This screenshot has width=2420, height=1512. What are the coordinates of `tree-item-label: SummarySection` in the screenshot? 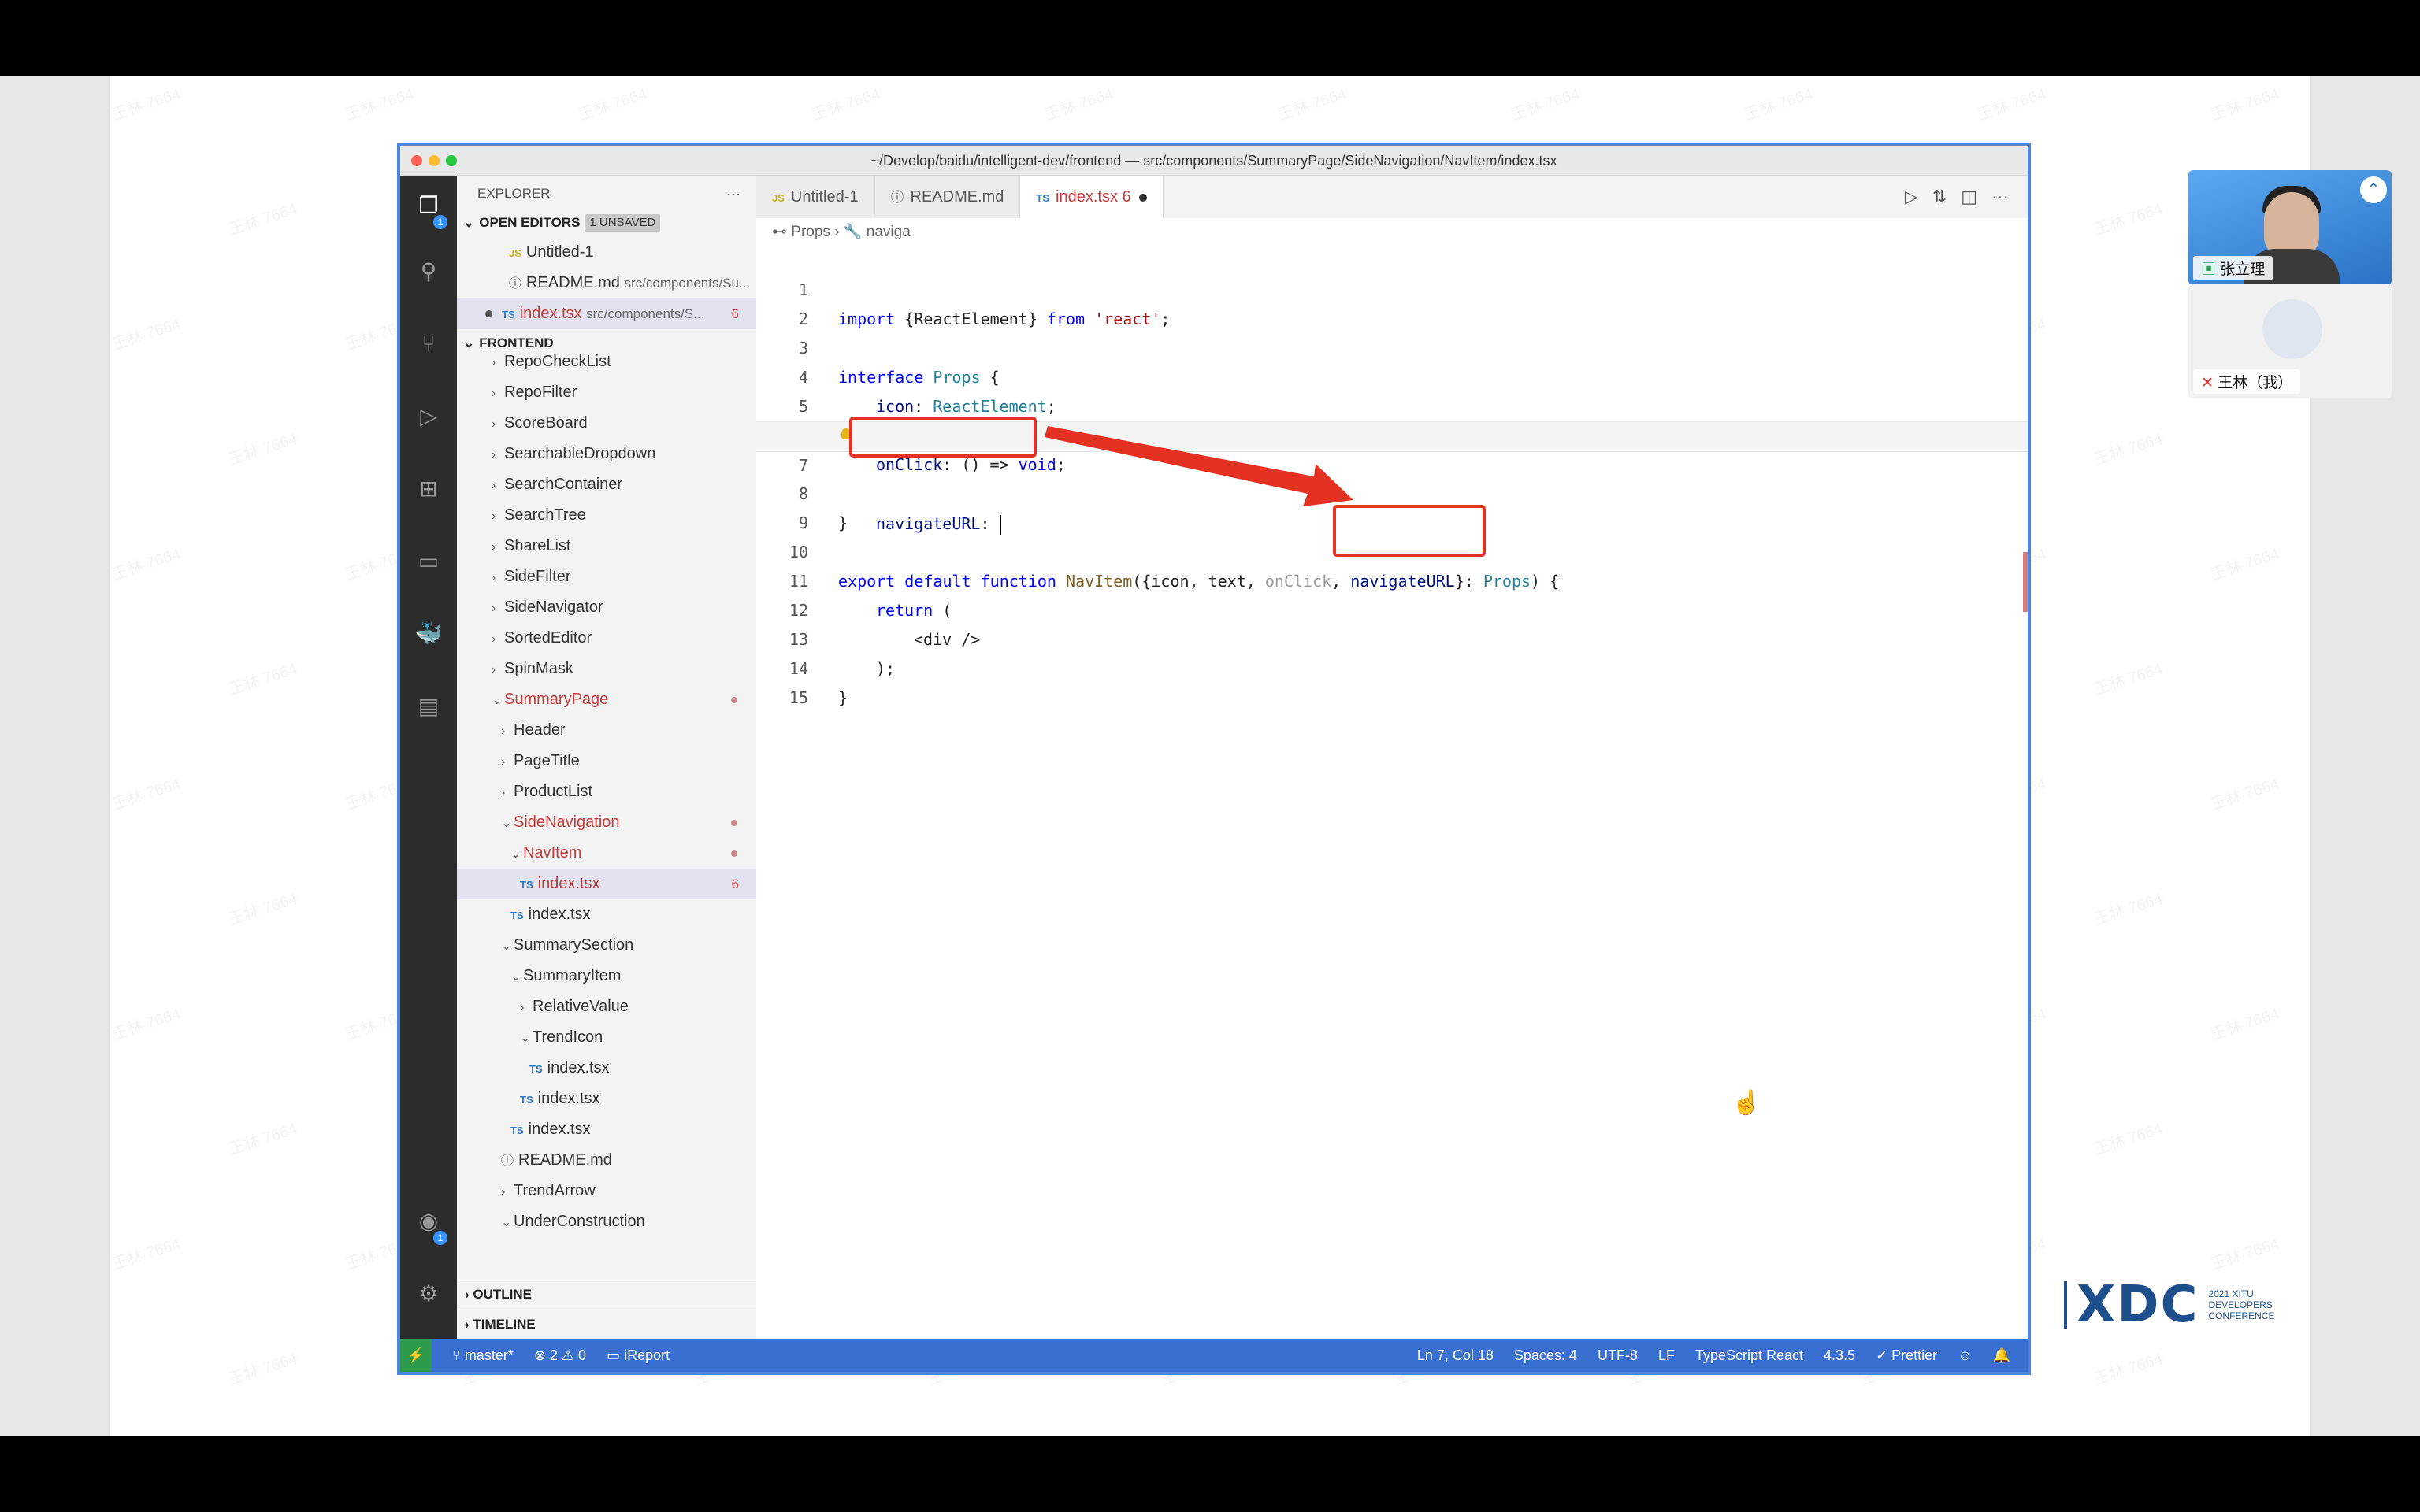 It's located at (574, 945).